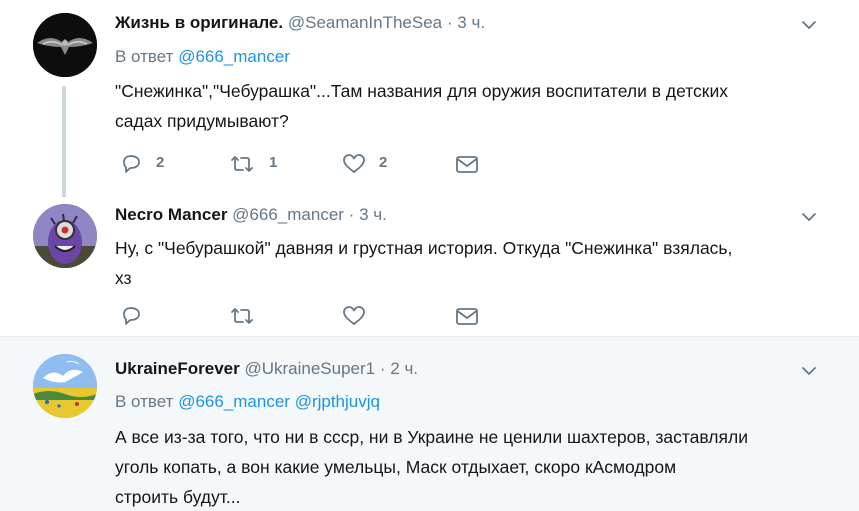 The height and width of the screenshot is (511, 859). Describe the element at coordinates (148, 164) in the screenshot. I see `reply-button: 2` at that location.